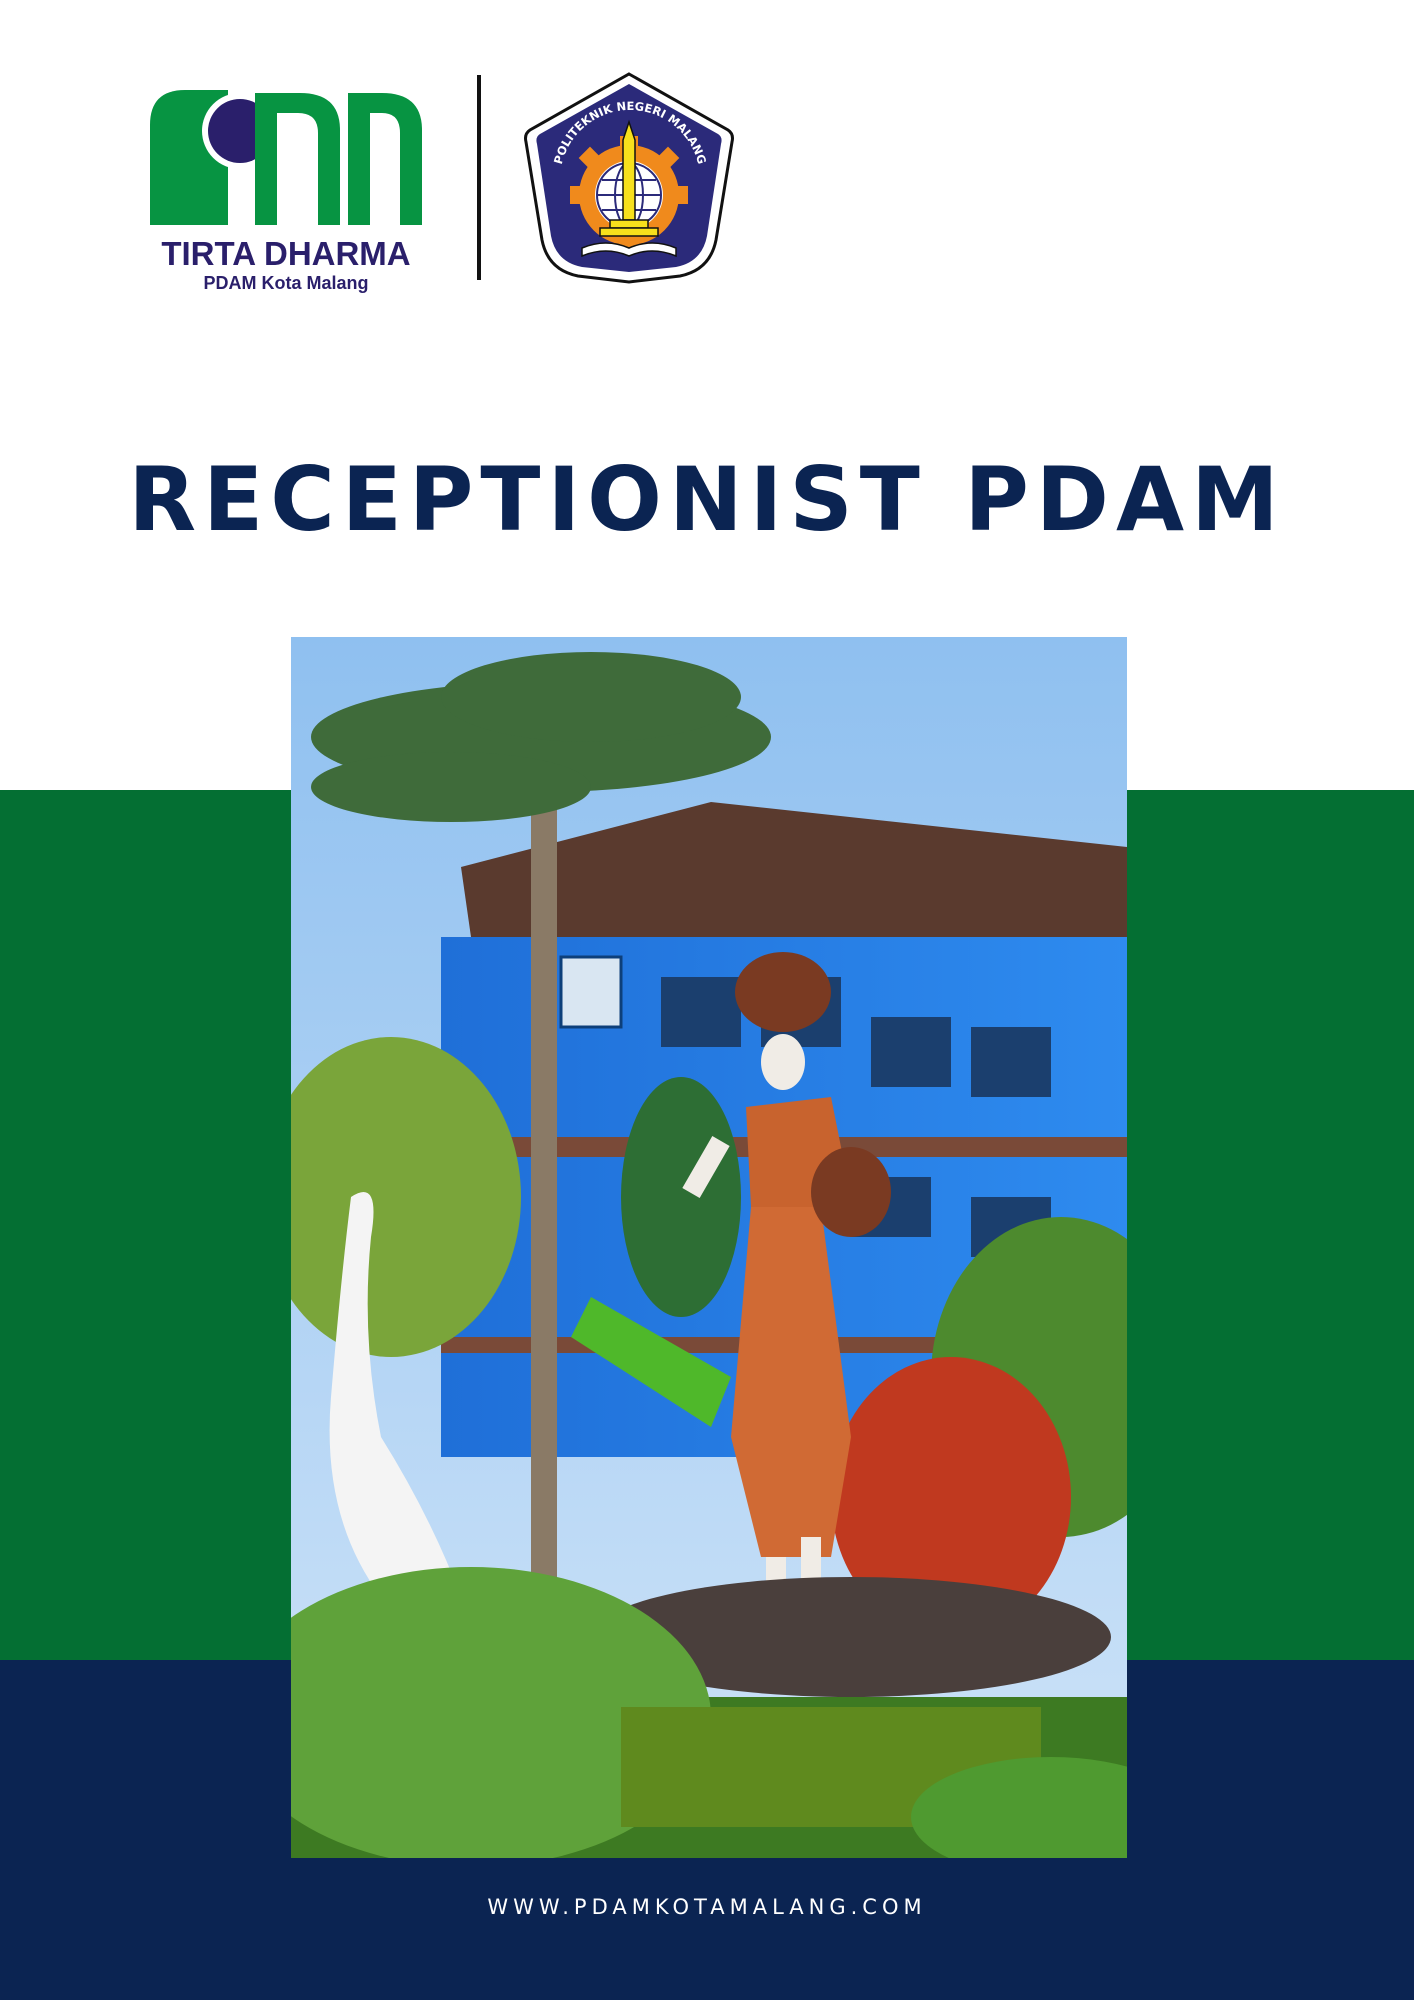 This screenshot has width=1414, height=2000. Describe the element at coordinates (285, 253) in the screenshot. I see `tirta-logo-name: TIRTA DHARMA` at that location.